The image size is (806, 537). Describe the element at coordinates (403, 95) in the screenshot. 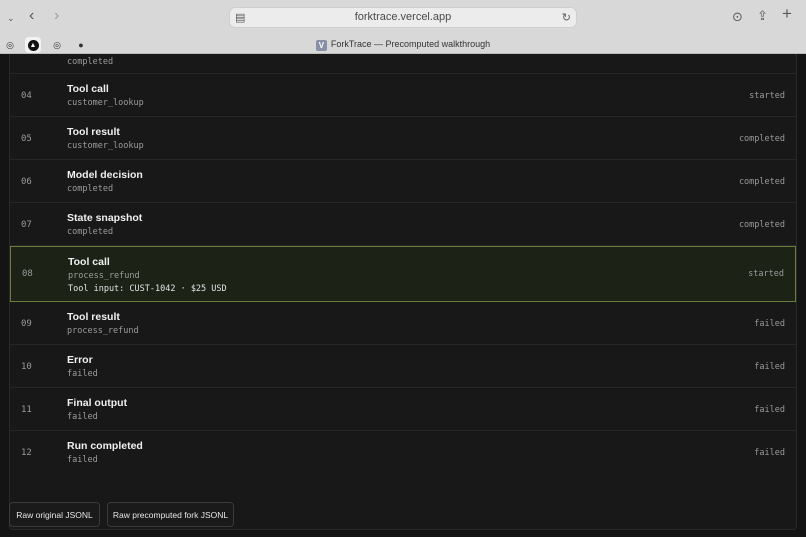

I see `event-row: 04 Tool call customer_lookup started` at that location.